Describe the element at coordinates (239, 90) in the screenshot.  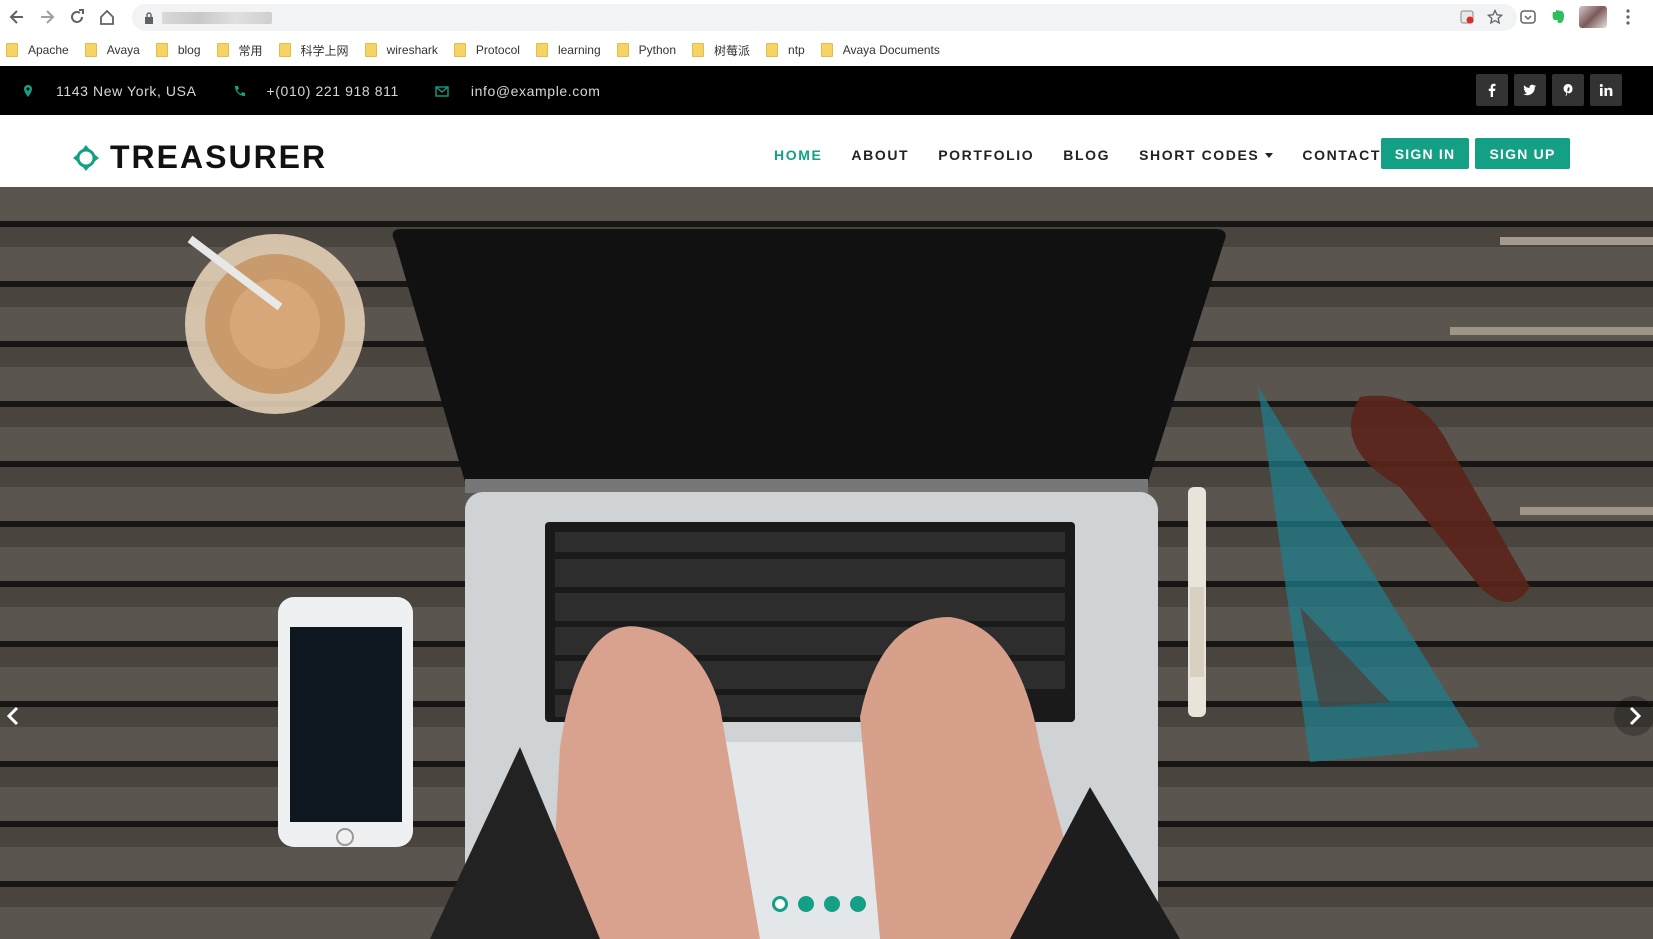
I see `phone-icon` at that location.